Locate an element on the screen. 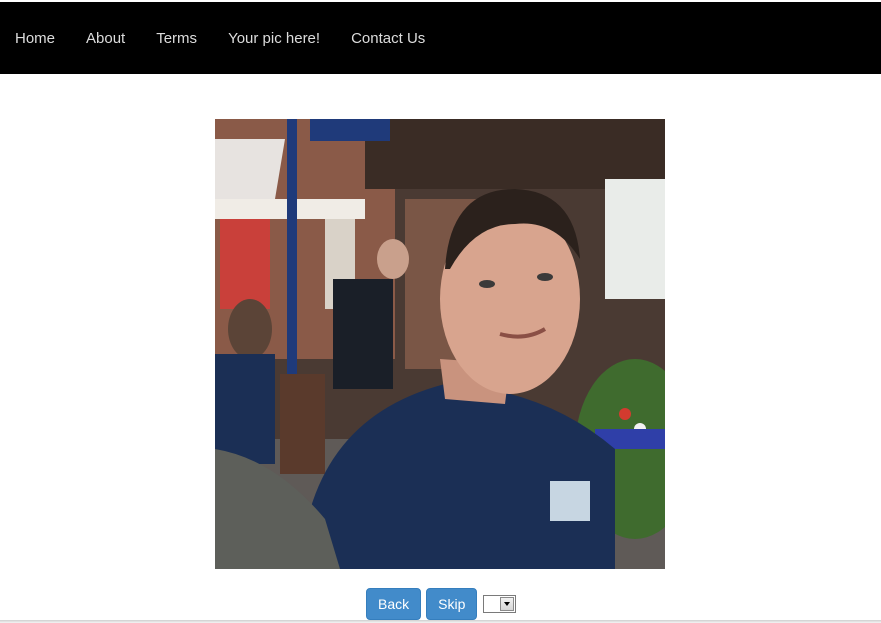  chevron-down-icon is located at coordinates (507, 604).